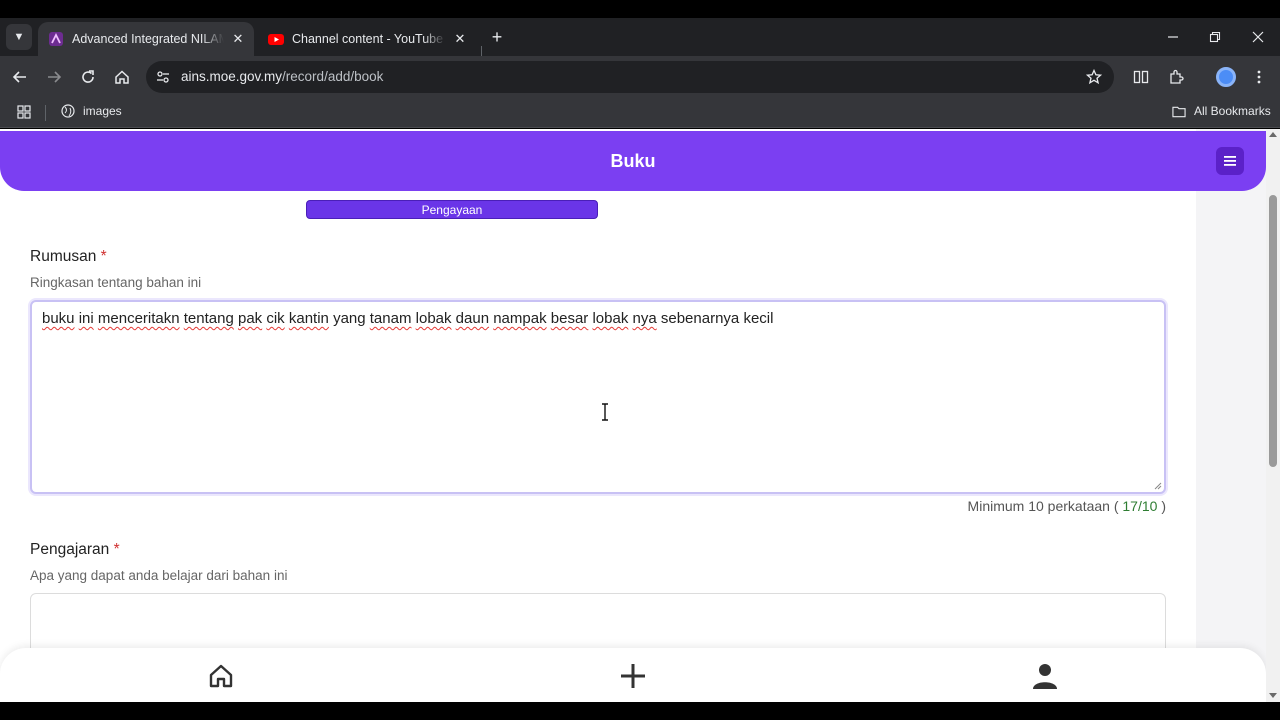 This screenshot has width=1280, height=720. What do you see at coordinates (116, 282) in the screenshot?
I see `rumusan-help: Ringkasan tentang bahan ini` at bounding box center [116, 282].